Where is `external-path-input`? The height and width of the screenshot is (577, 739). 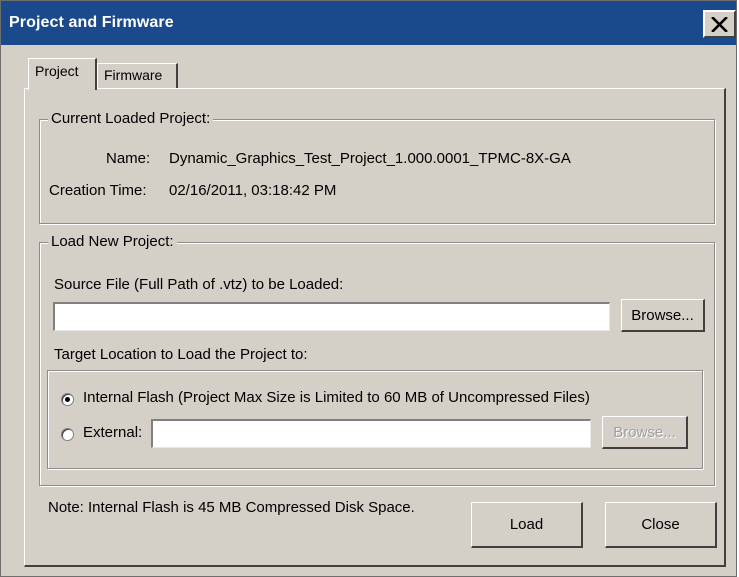
external-path-input is located at coordinates (371, 433).